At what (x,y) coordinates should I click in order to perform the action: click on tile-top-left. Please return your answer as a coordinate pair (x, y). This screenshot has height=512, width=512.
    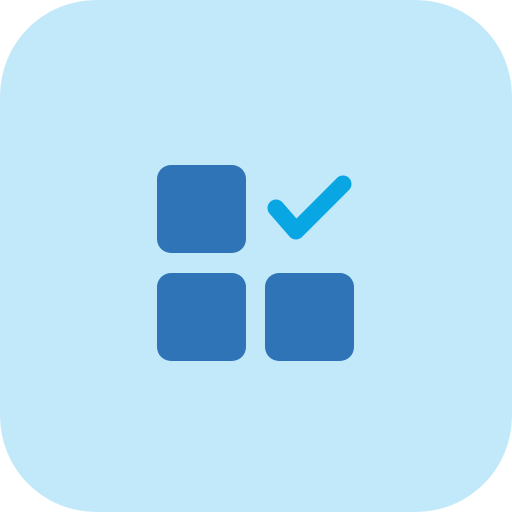
    Looking at the image, I should click on (201, 209).